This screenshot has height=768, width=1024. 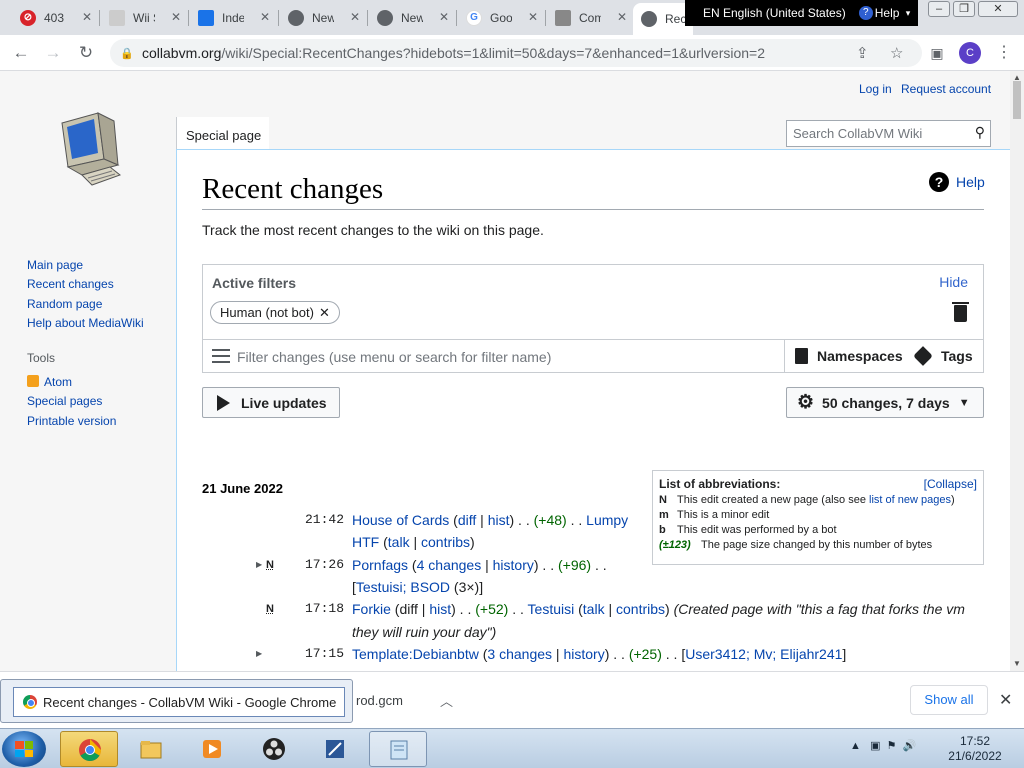 What do you see at coordinates (449, 565) in the screenshot?
I see `changes-link: 4 changes` at bounding box center [449, 565].